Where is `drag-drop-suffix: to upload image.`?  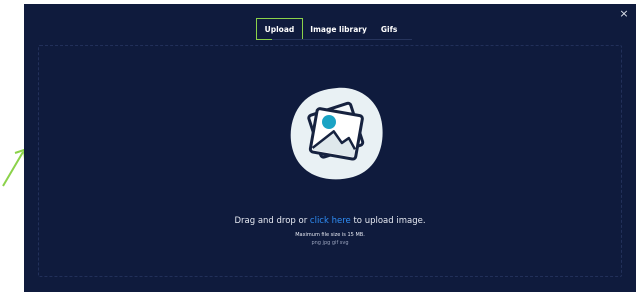 drag-drop-suffix: to upload image. is located at coordinates (388, 221).